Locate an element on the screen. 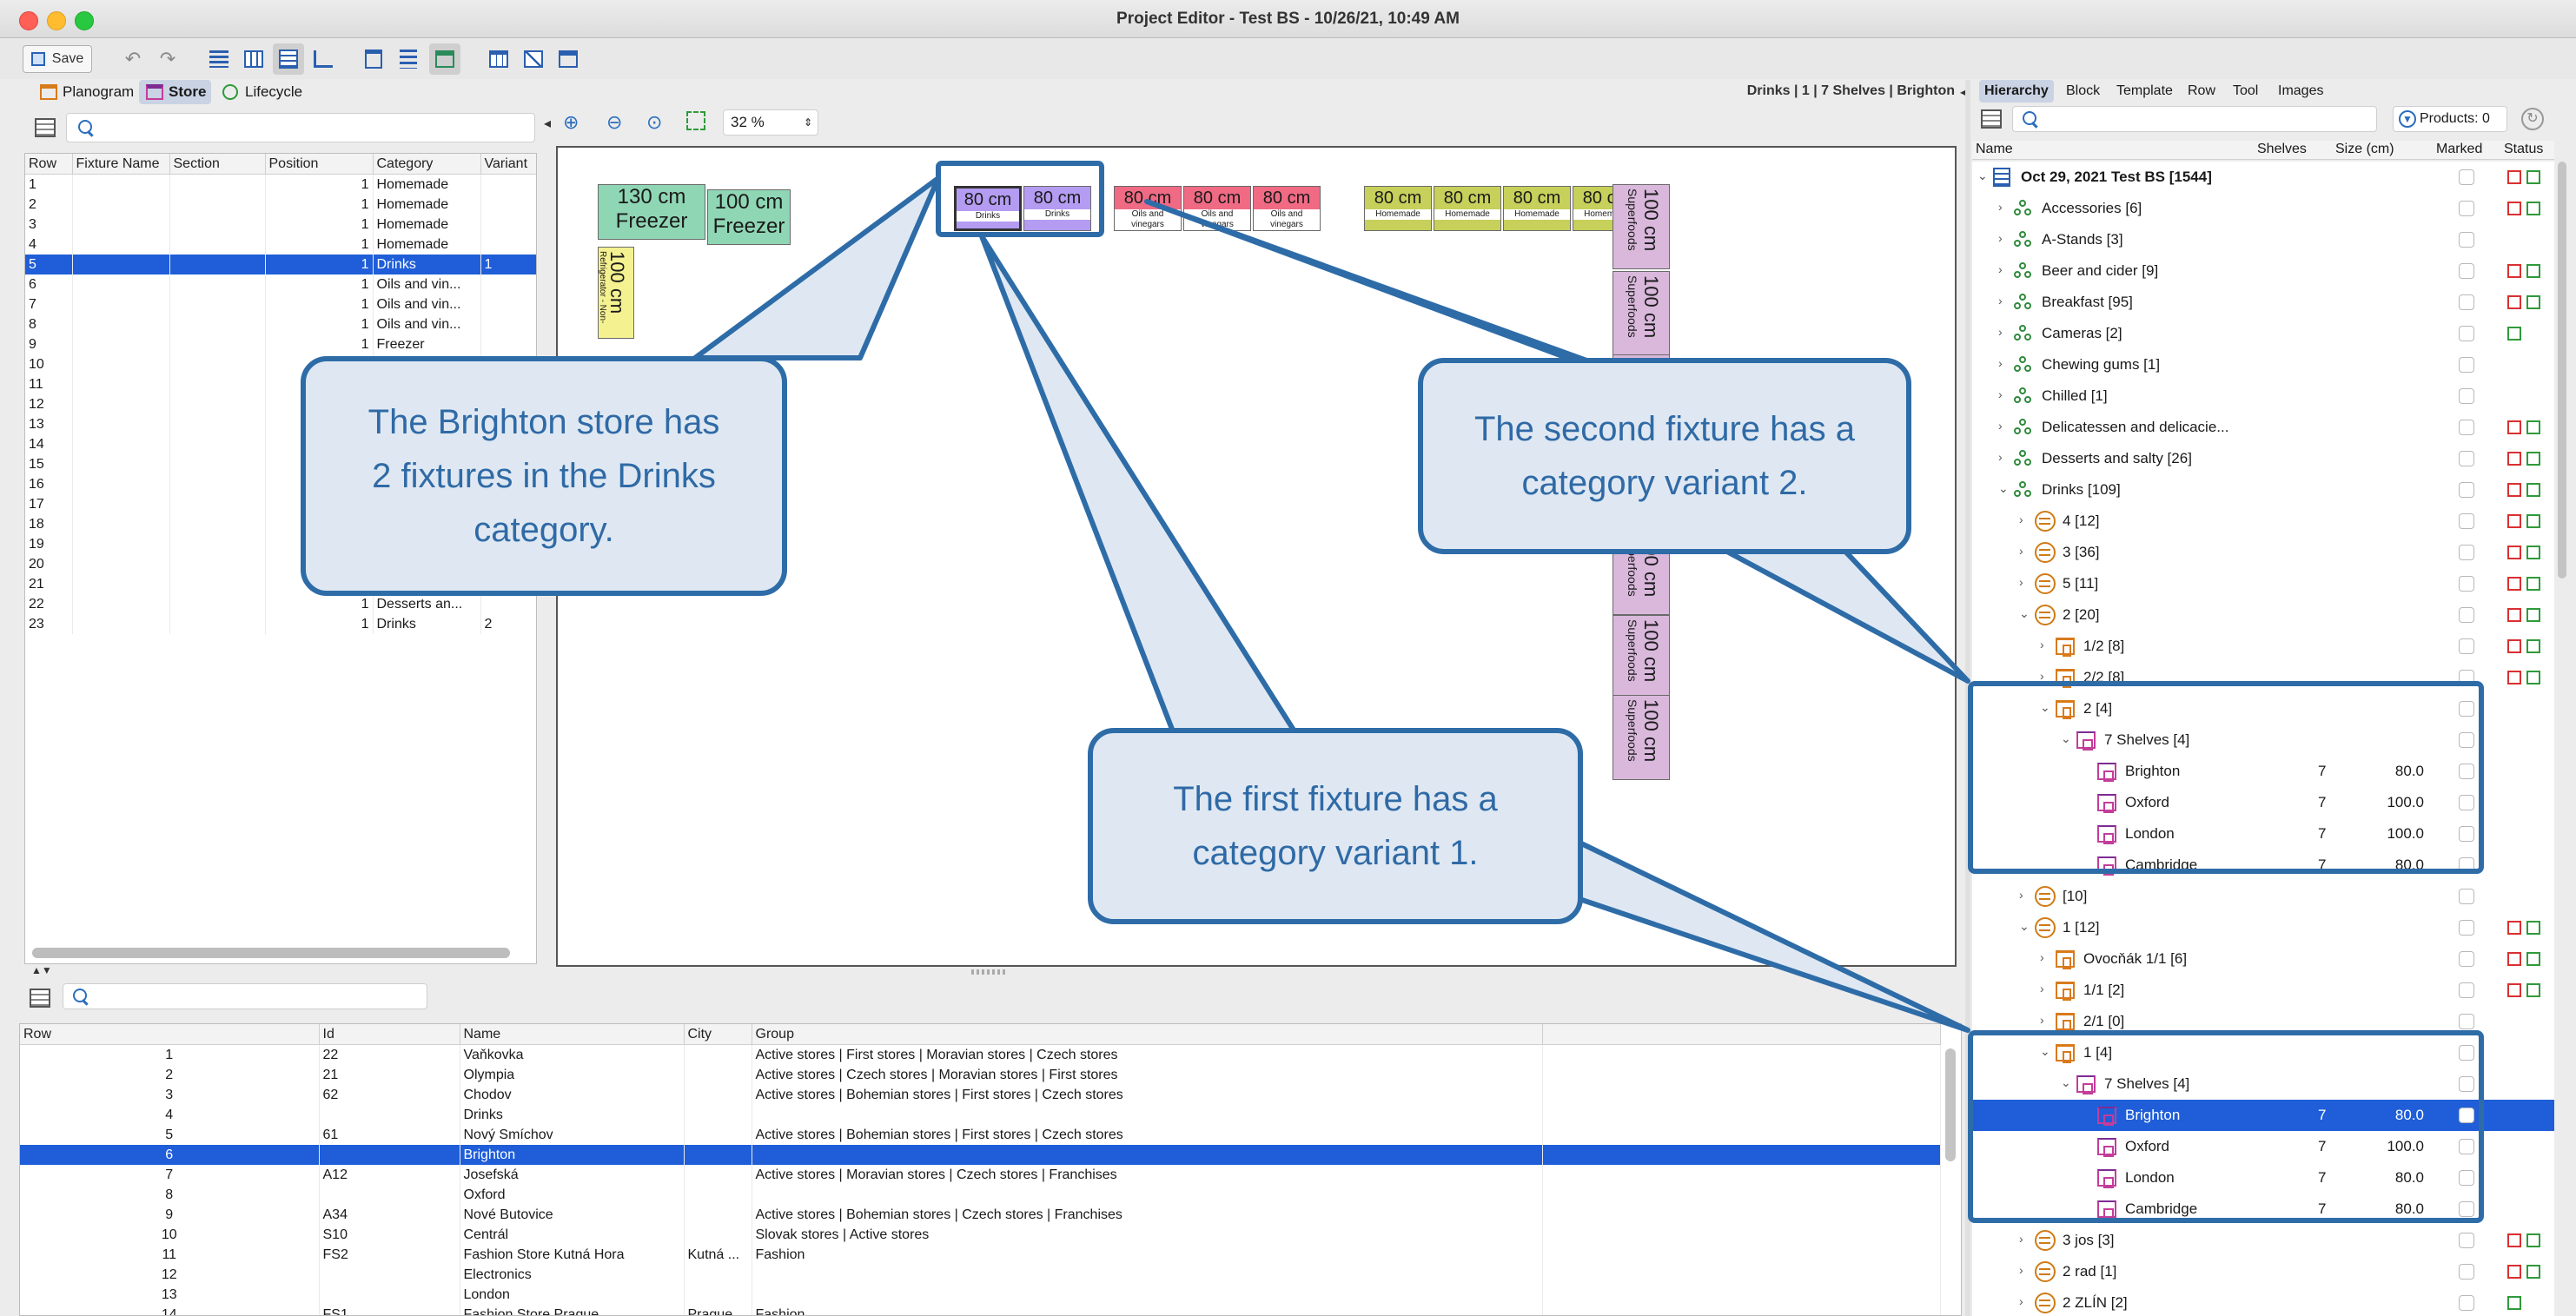 Image resolution: width=2576 pixels, height=1316 pixels. table-row: 1 1 Homemade is located at coordinates (280, 184).